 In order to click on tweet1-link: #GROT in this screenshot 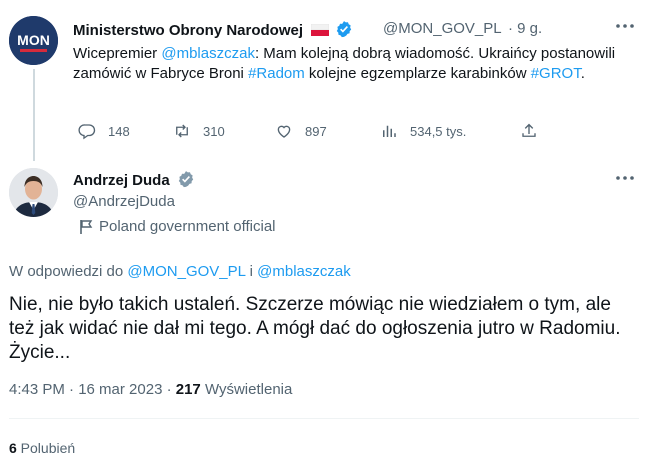, I will do `click(556, 73)`.